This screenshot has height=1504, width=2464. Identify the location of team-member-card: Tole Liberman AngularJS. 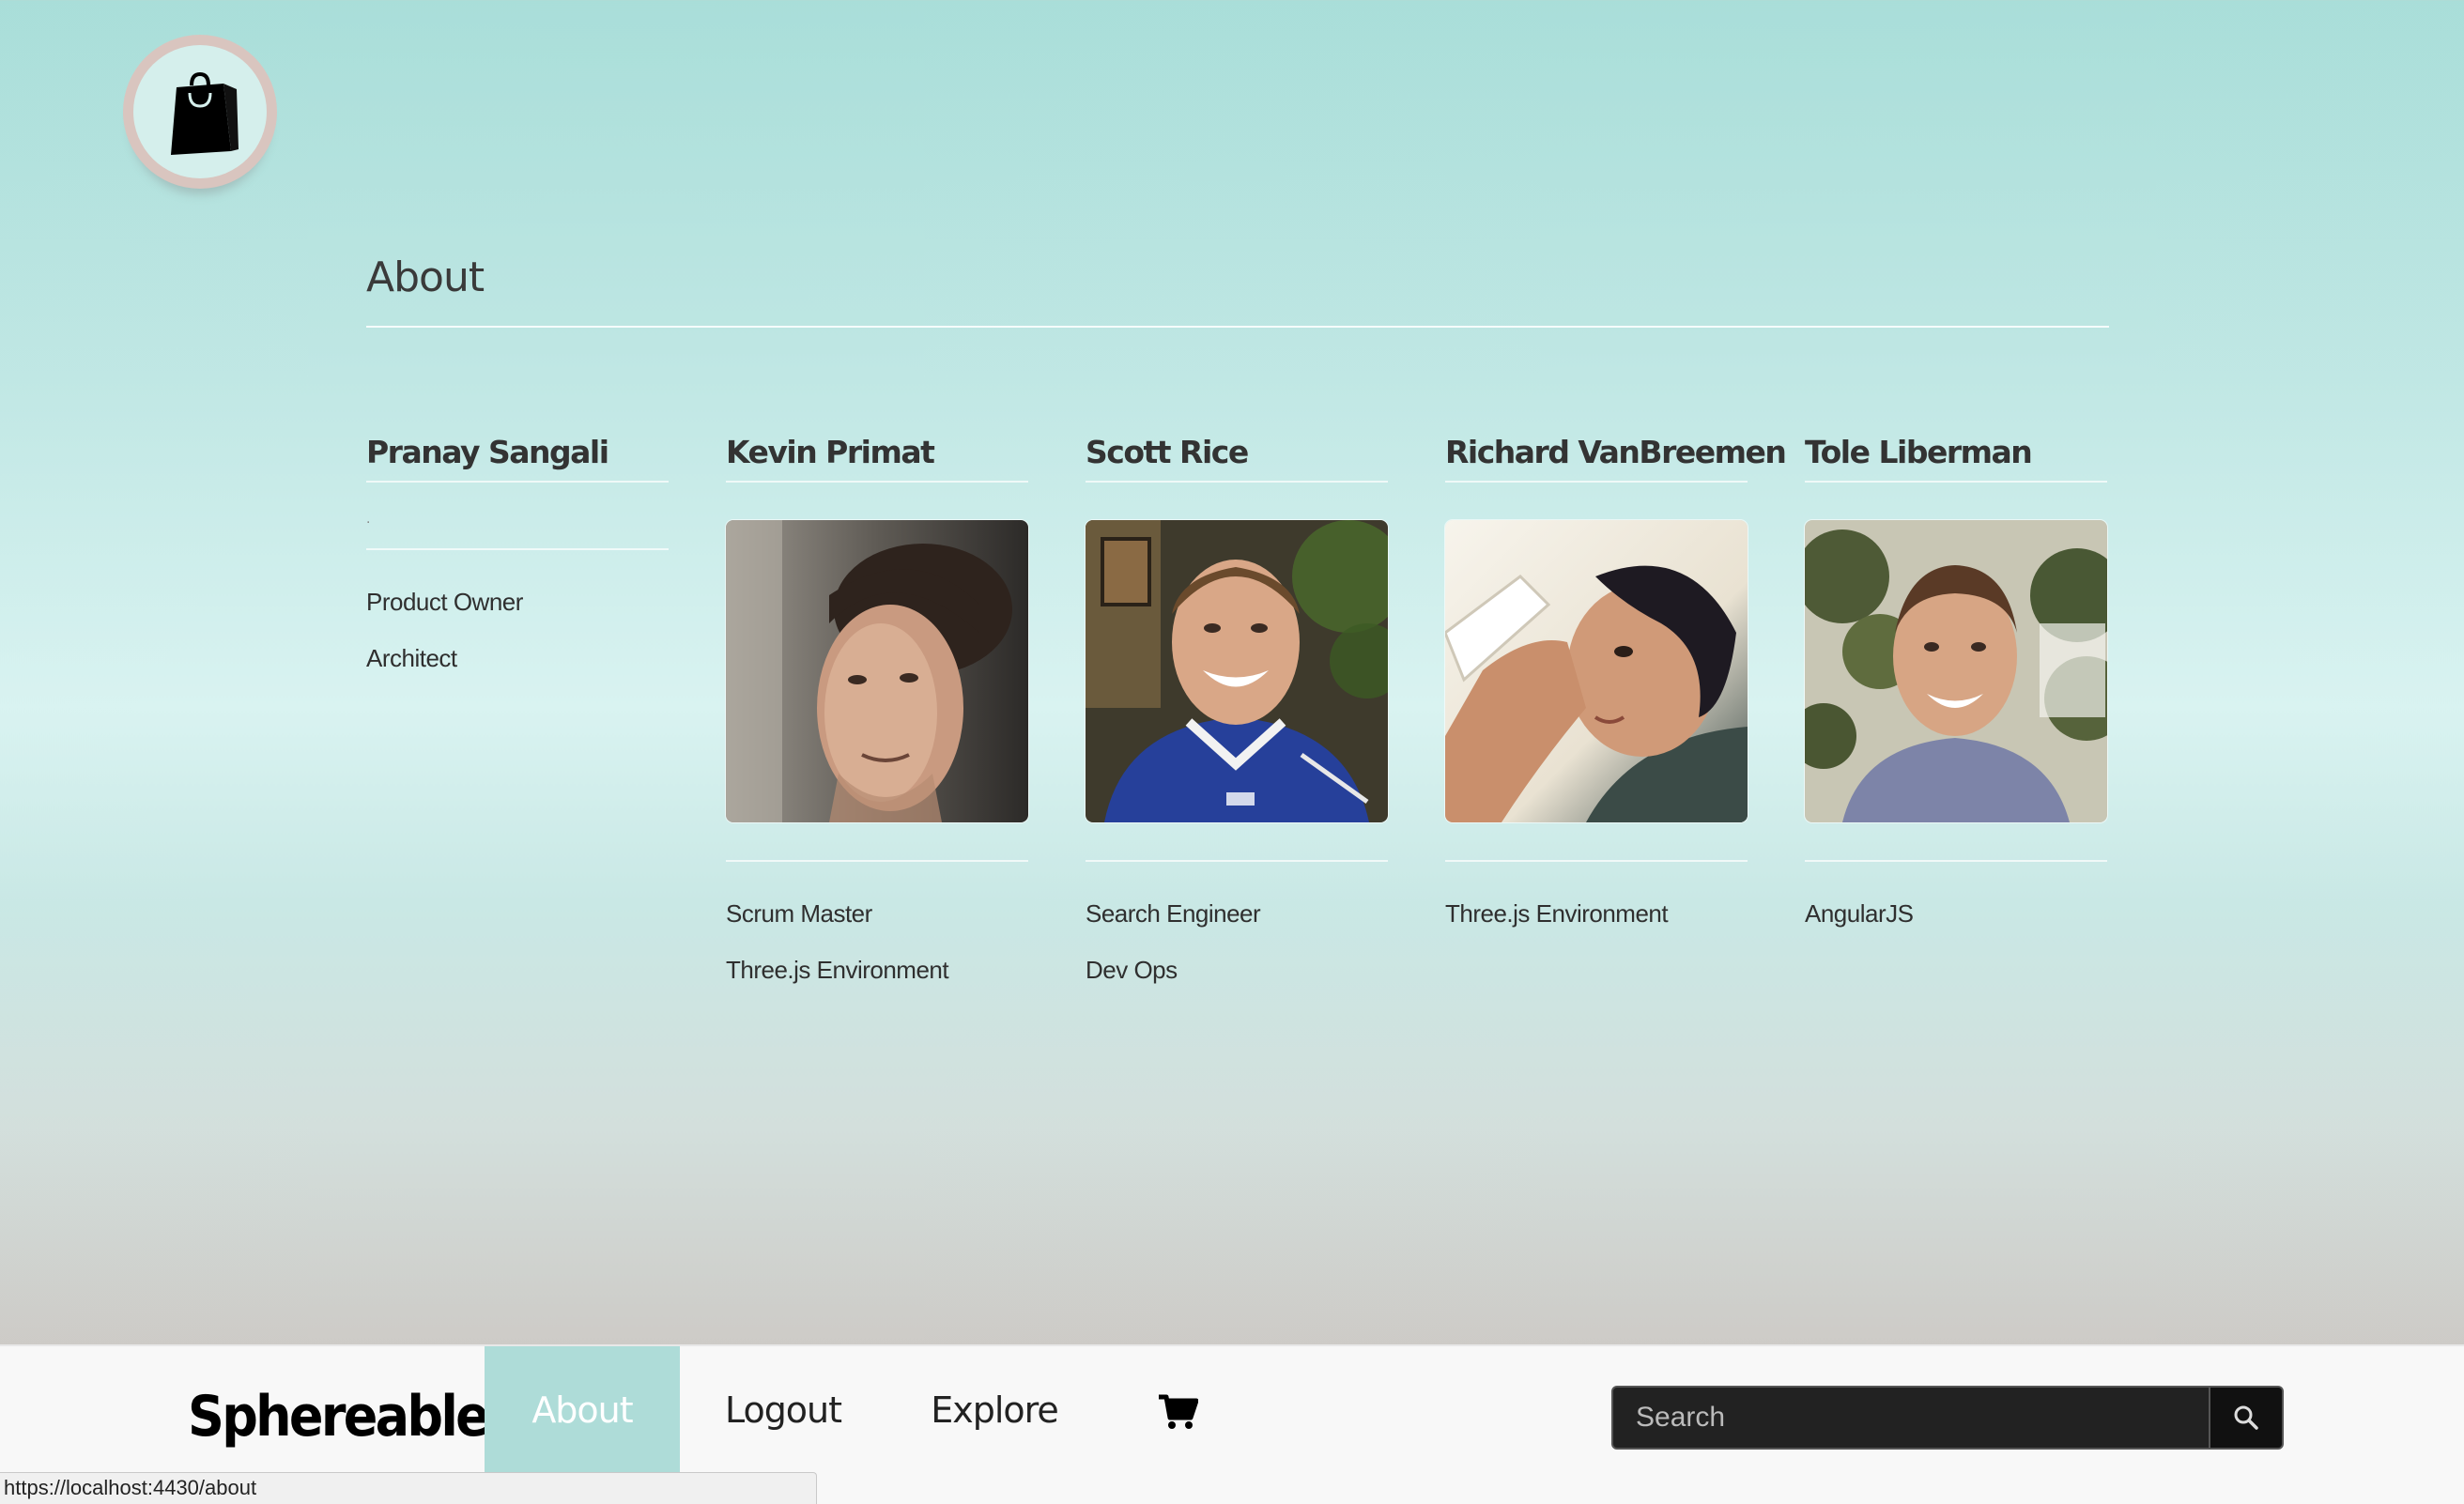
(1956, 695).